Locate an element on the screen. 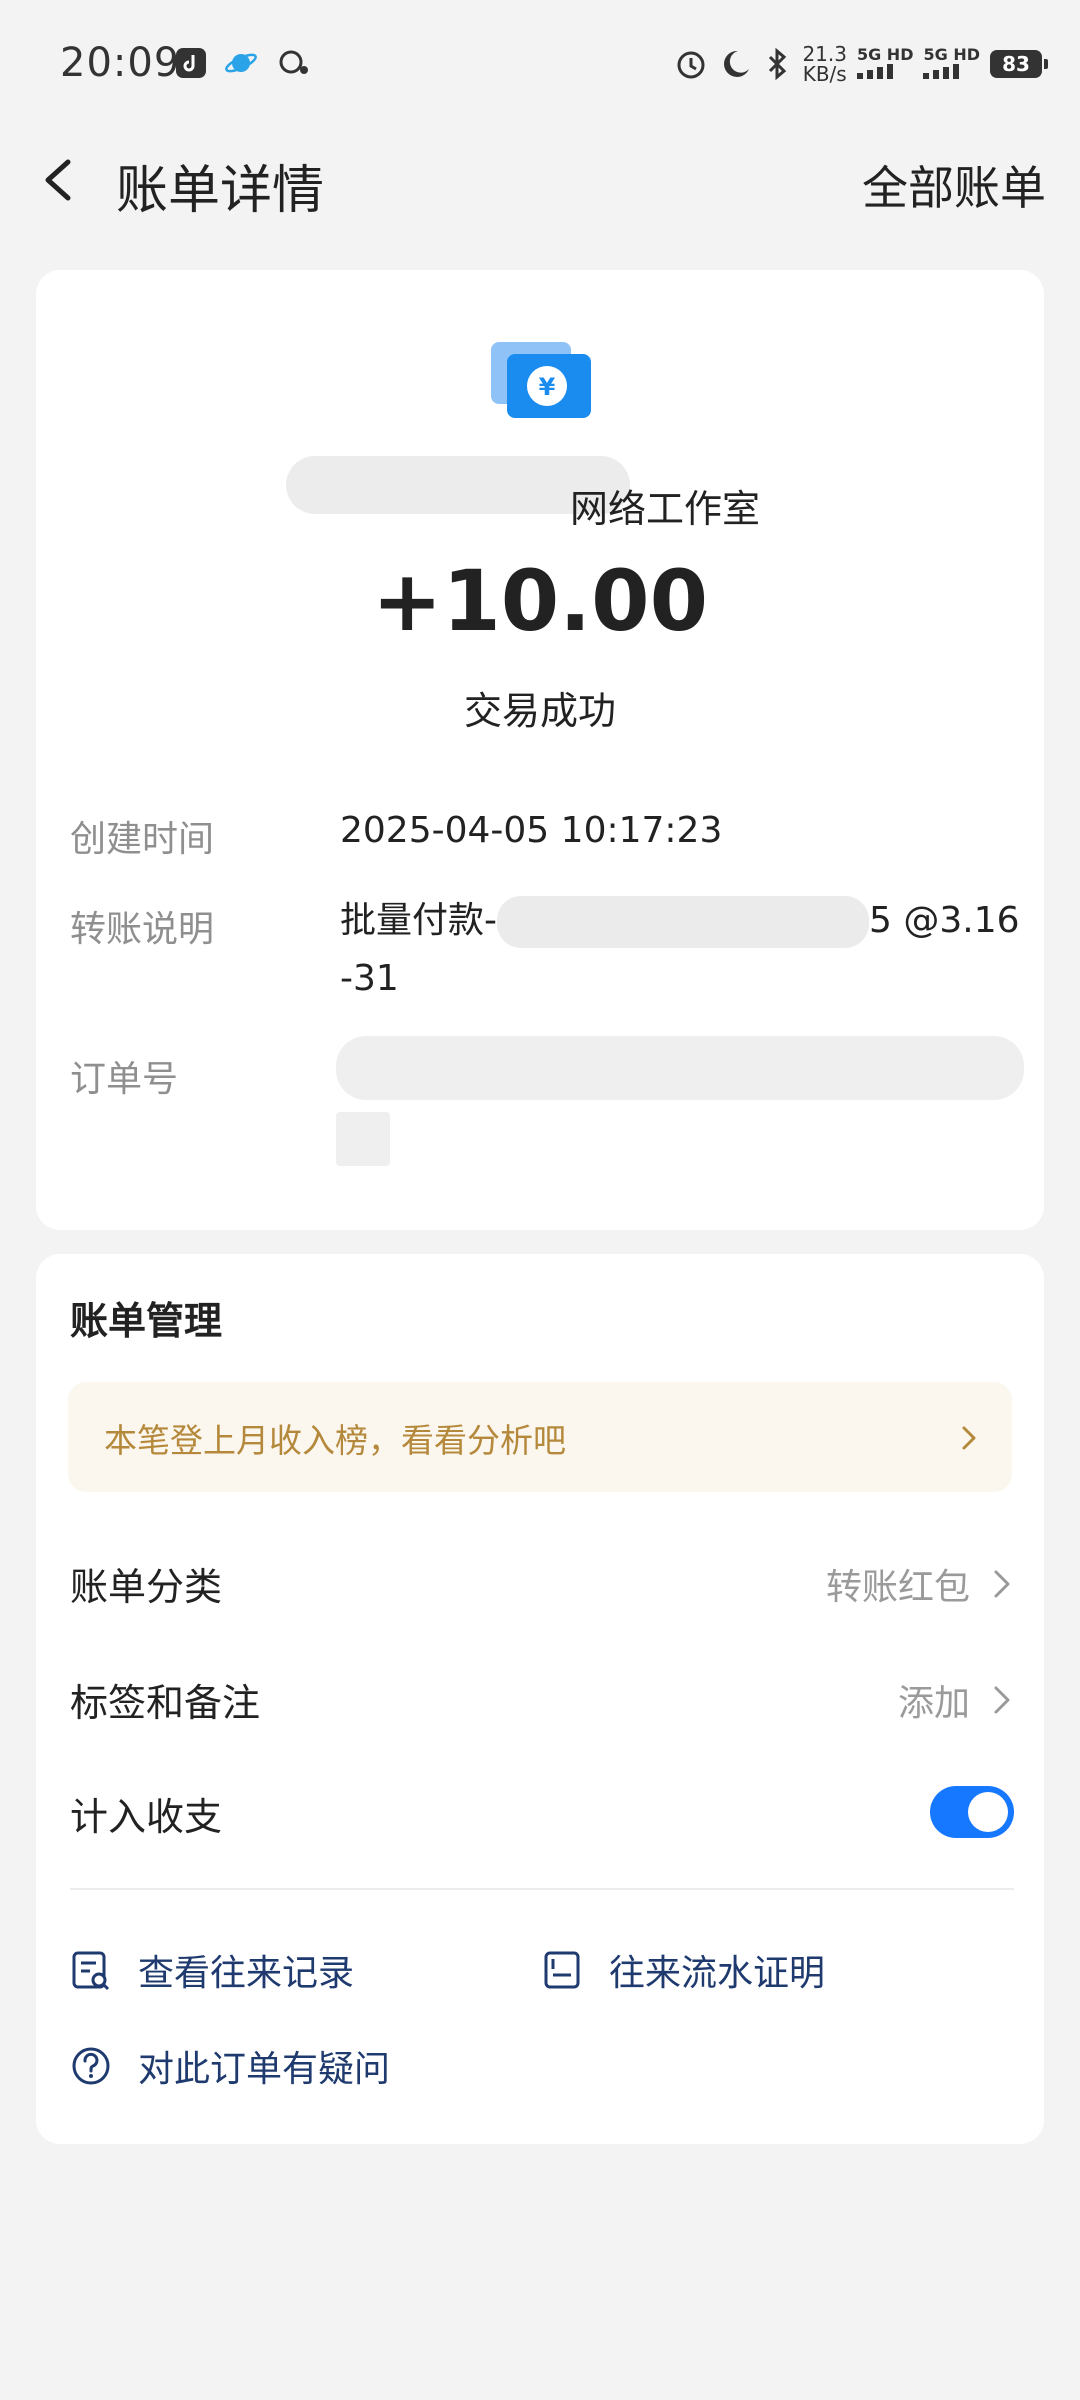 This screenshot has height=2400, width=1080. sim2-signal: 5G HD is located at coordinates (951, 64).